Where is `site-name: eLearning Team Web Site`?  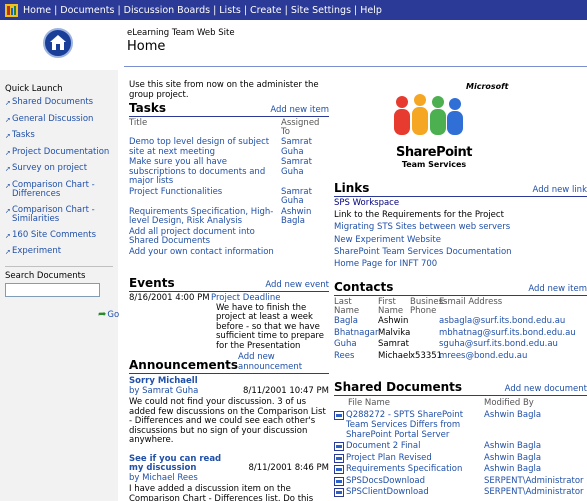
site-name: eLearning Team Web Site is located at coordinates (181, 33).